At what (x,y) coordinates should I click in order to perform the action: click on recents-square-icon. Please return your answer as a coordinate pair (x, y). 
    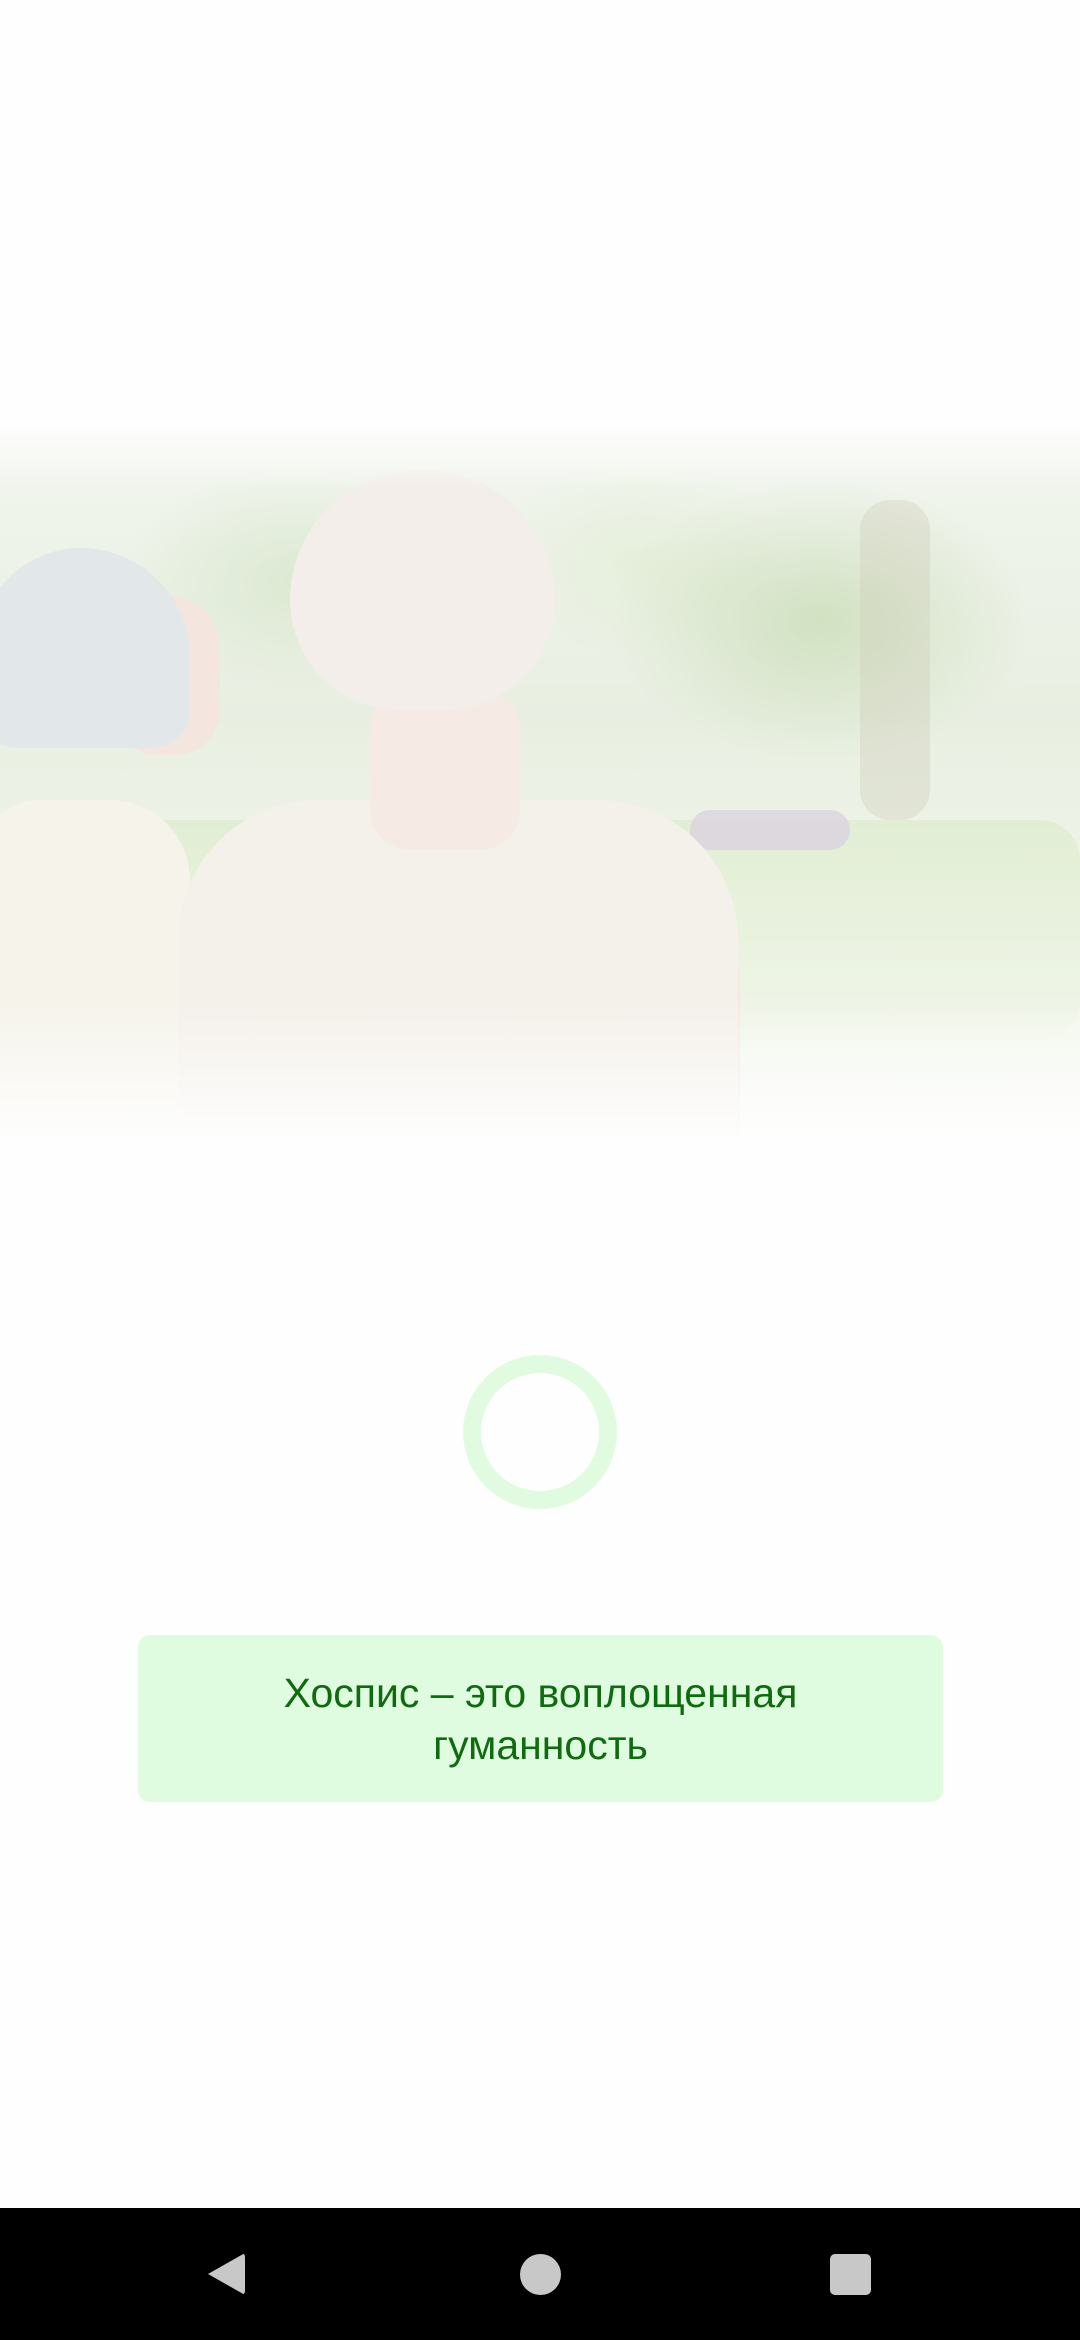
    Looking at the image, I should click on (850, 2274).